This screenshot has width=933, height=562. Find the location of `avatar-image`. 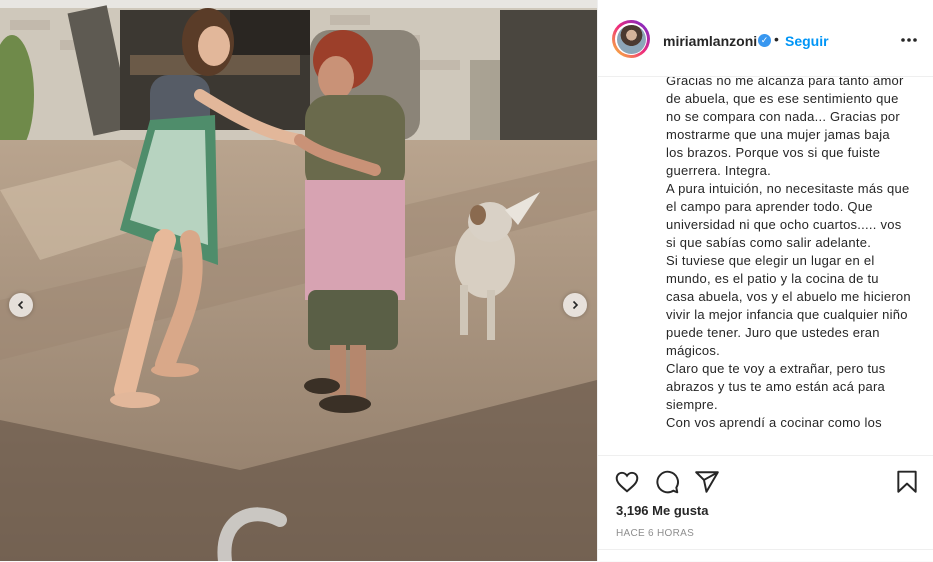

avatar-image is located at coordinates (631, 39).